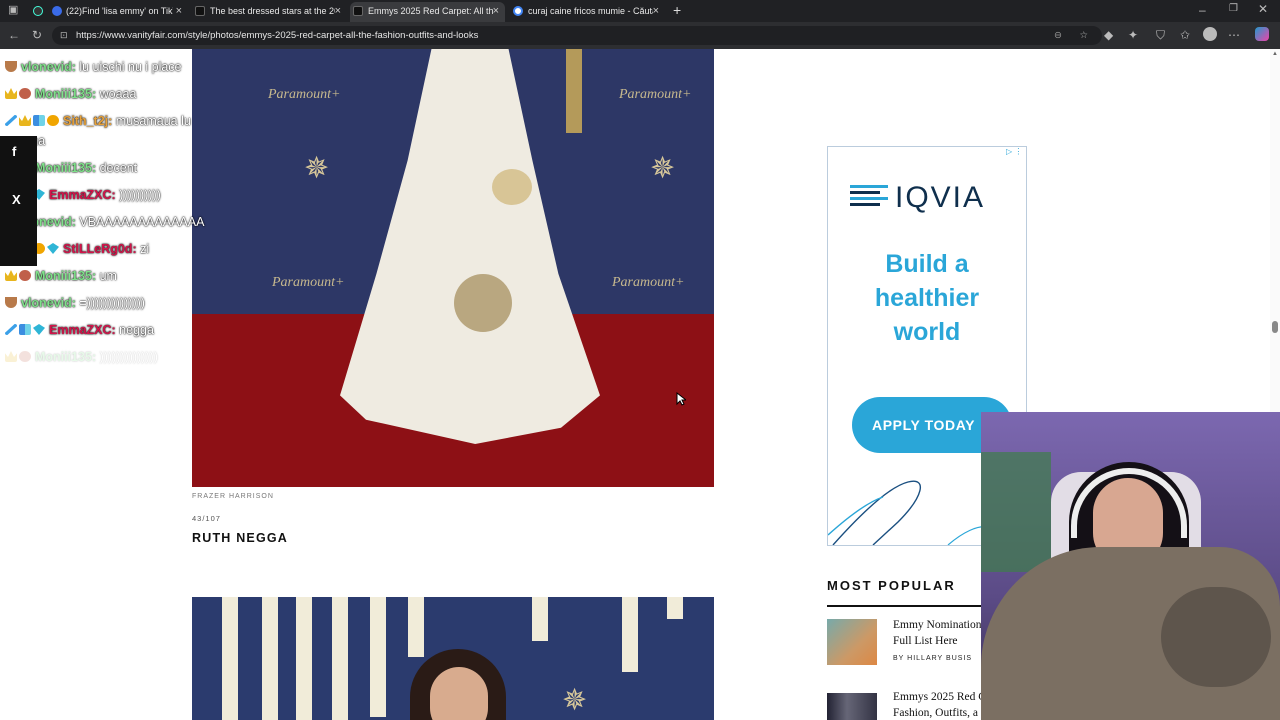  Describe the element at coordinates (358, 11) in the screenshot. I see `vanityfair-icon` at that location.